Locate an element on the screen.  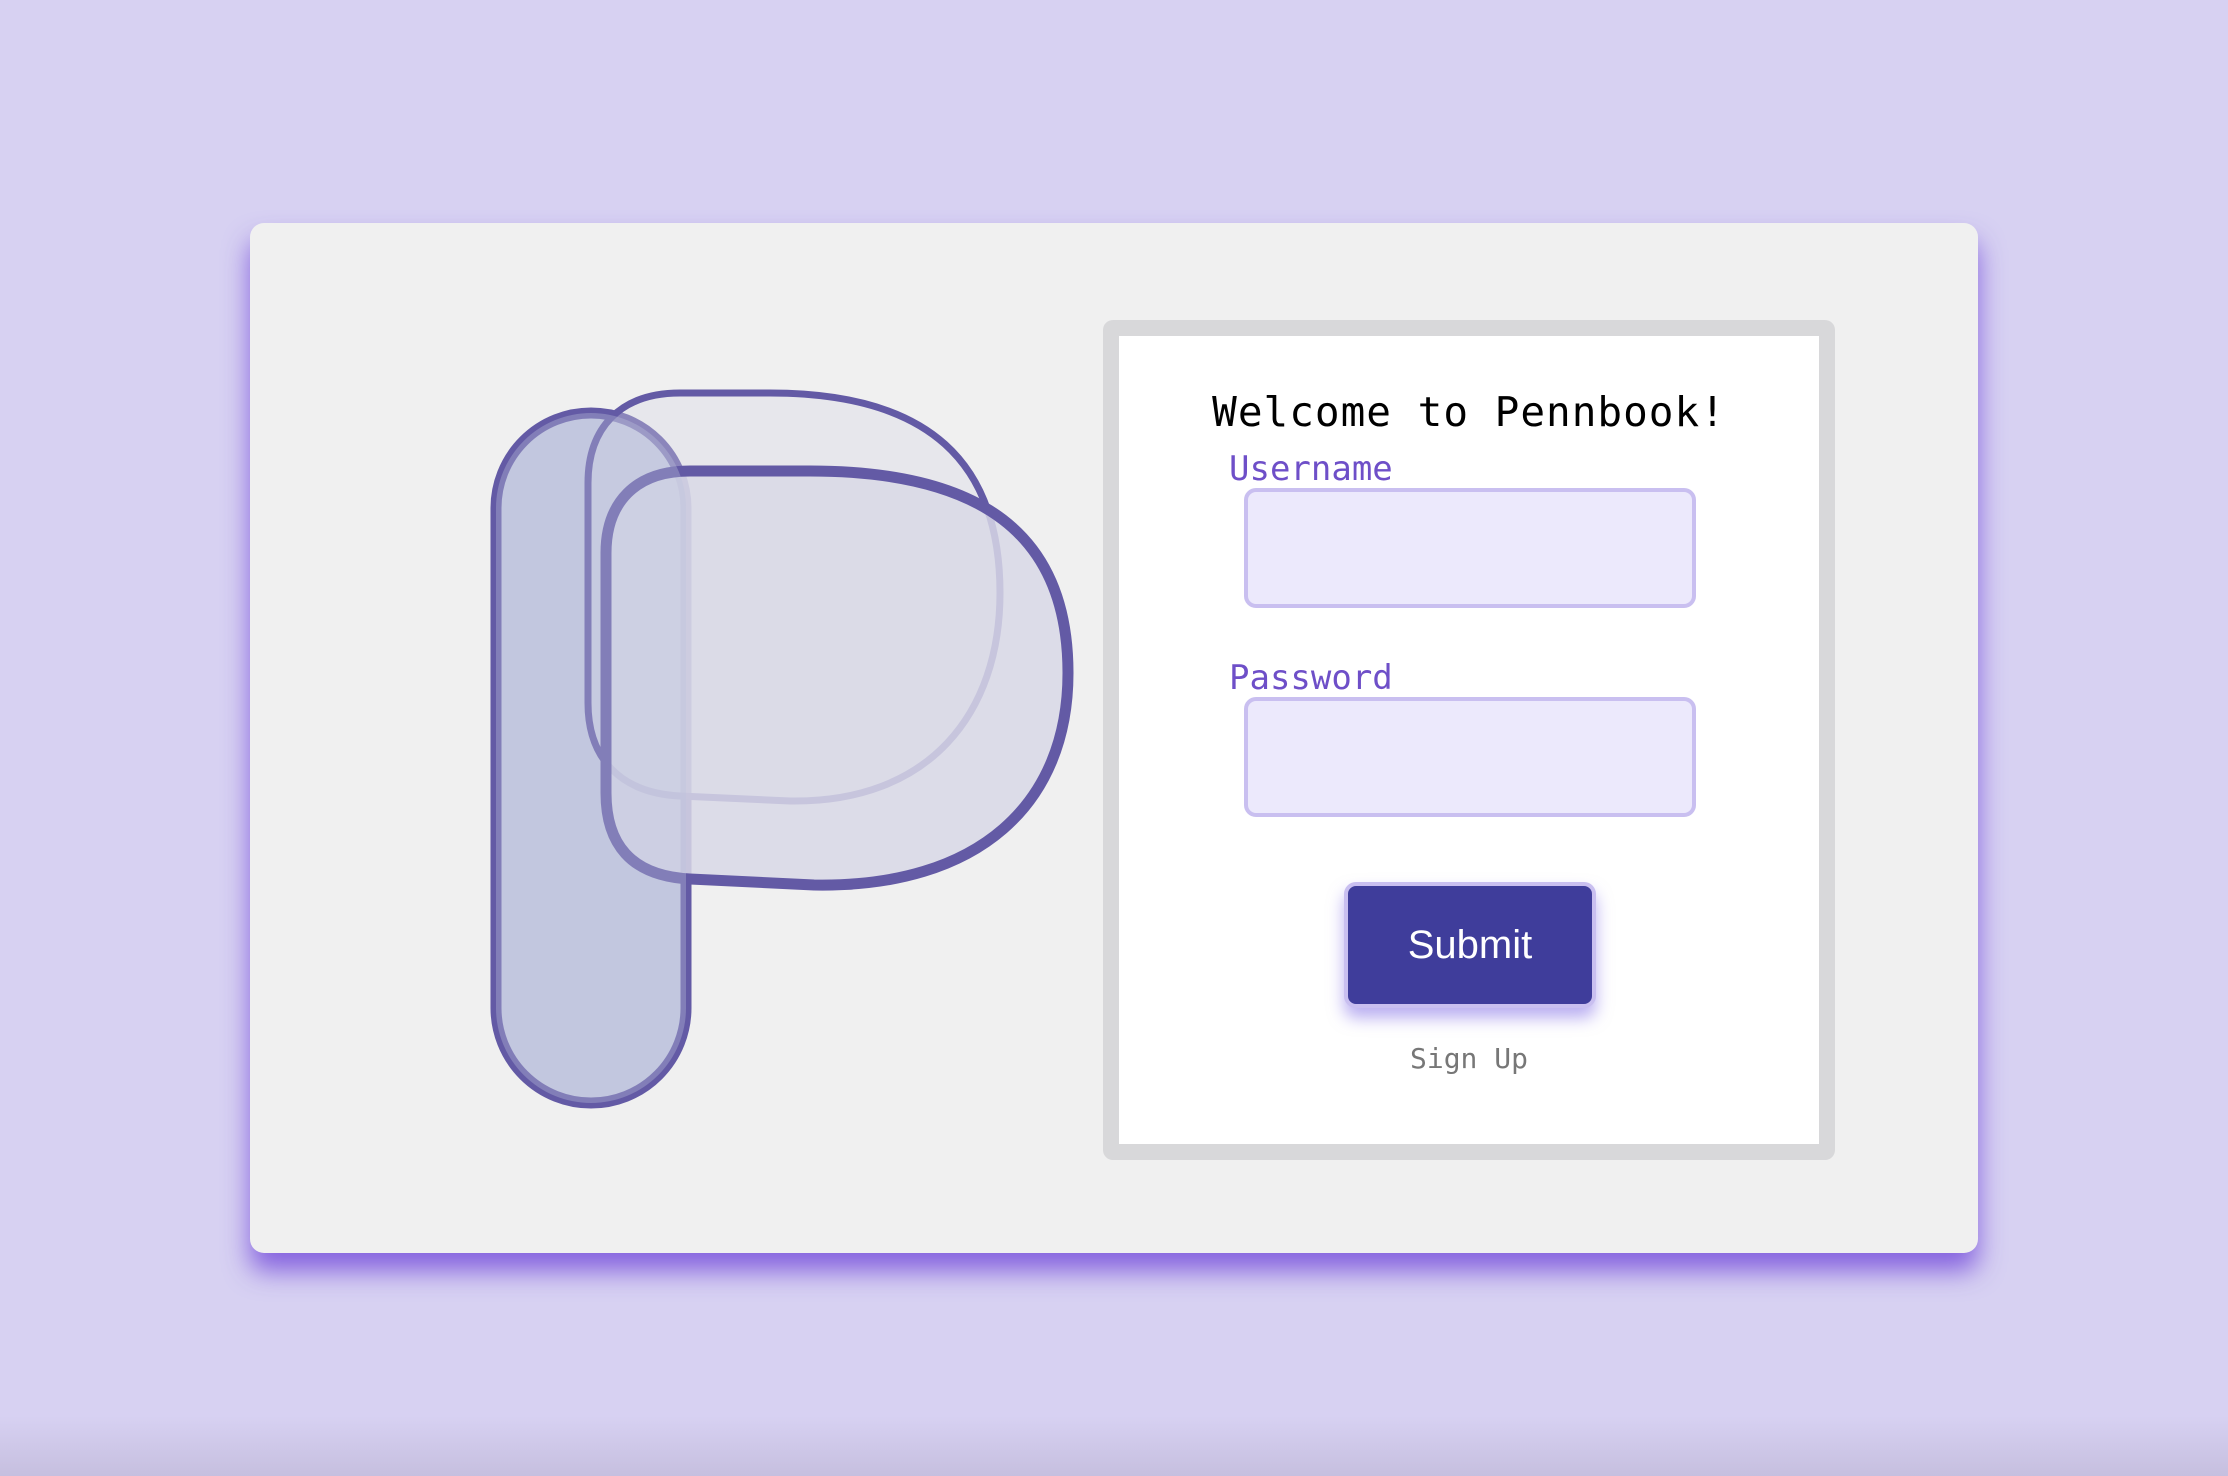
username-label: Username is located at coordinates (1311, 469).